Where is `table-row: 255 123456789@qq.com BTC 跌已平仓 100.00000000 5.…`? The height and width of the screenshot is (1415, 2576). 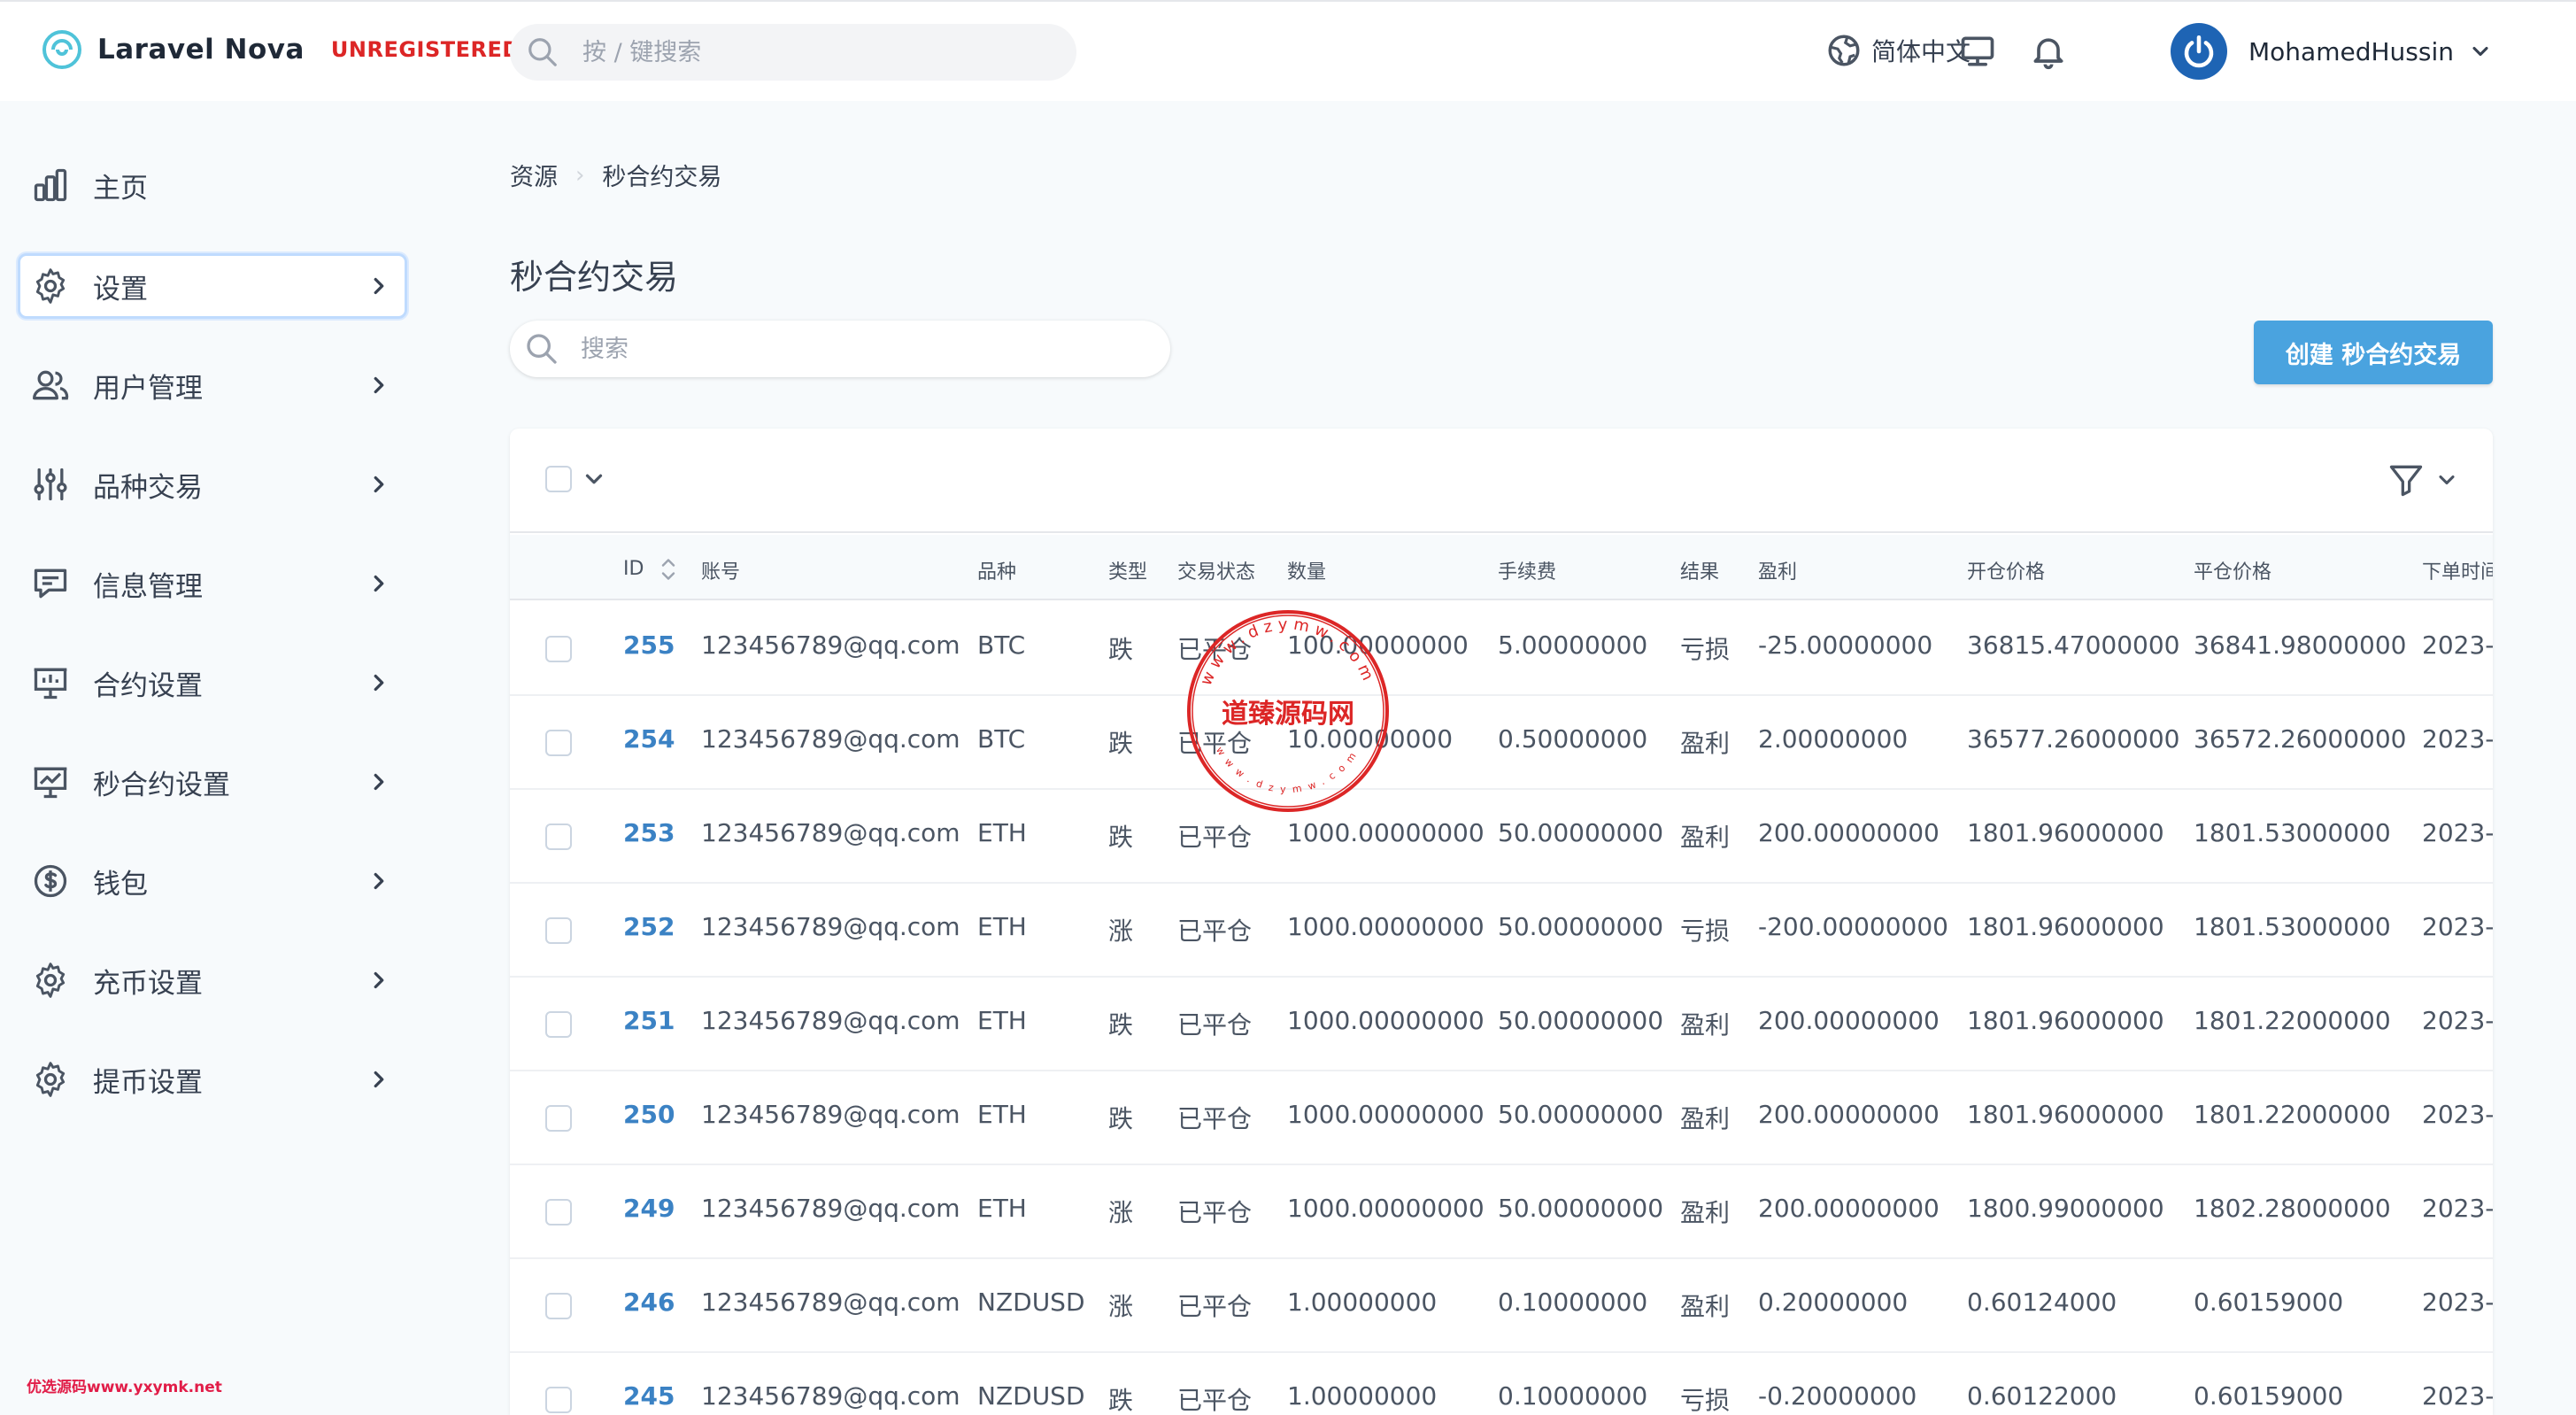 table-row: 255 123456789@qq.com BTC 跌已平仓 100.00000000 5.… is located at coordinates (1501, 649).